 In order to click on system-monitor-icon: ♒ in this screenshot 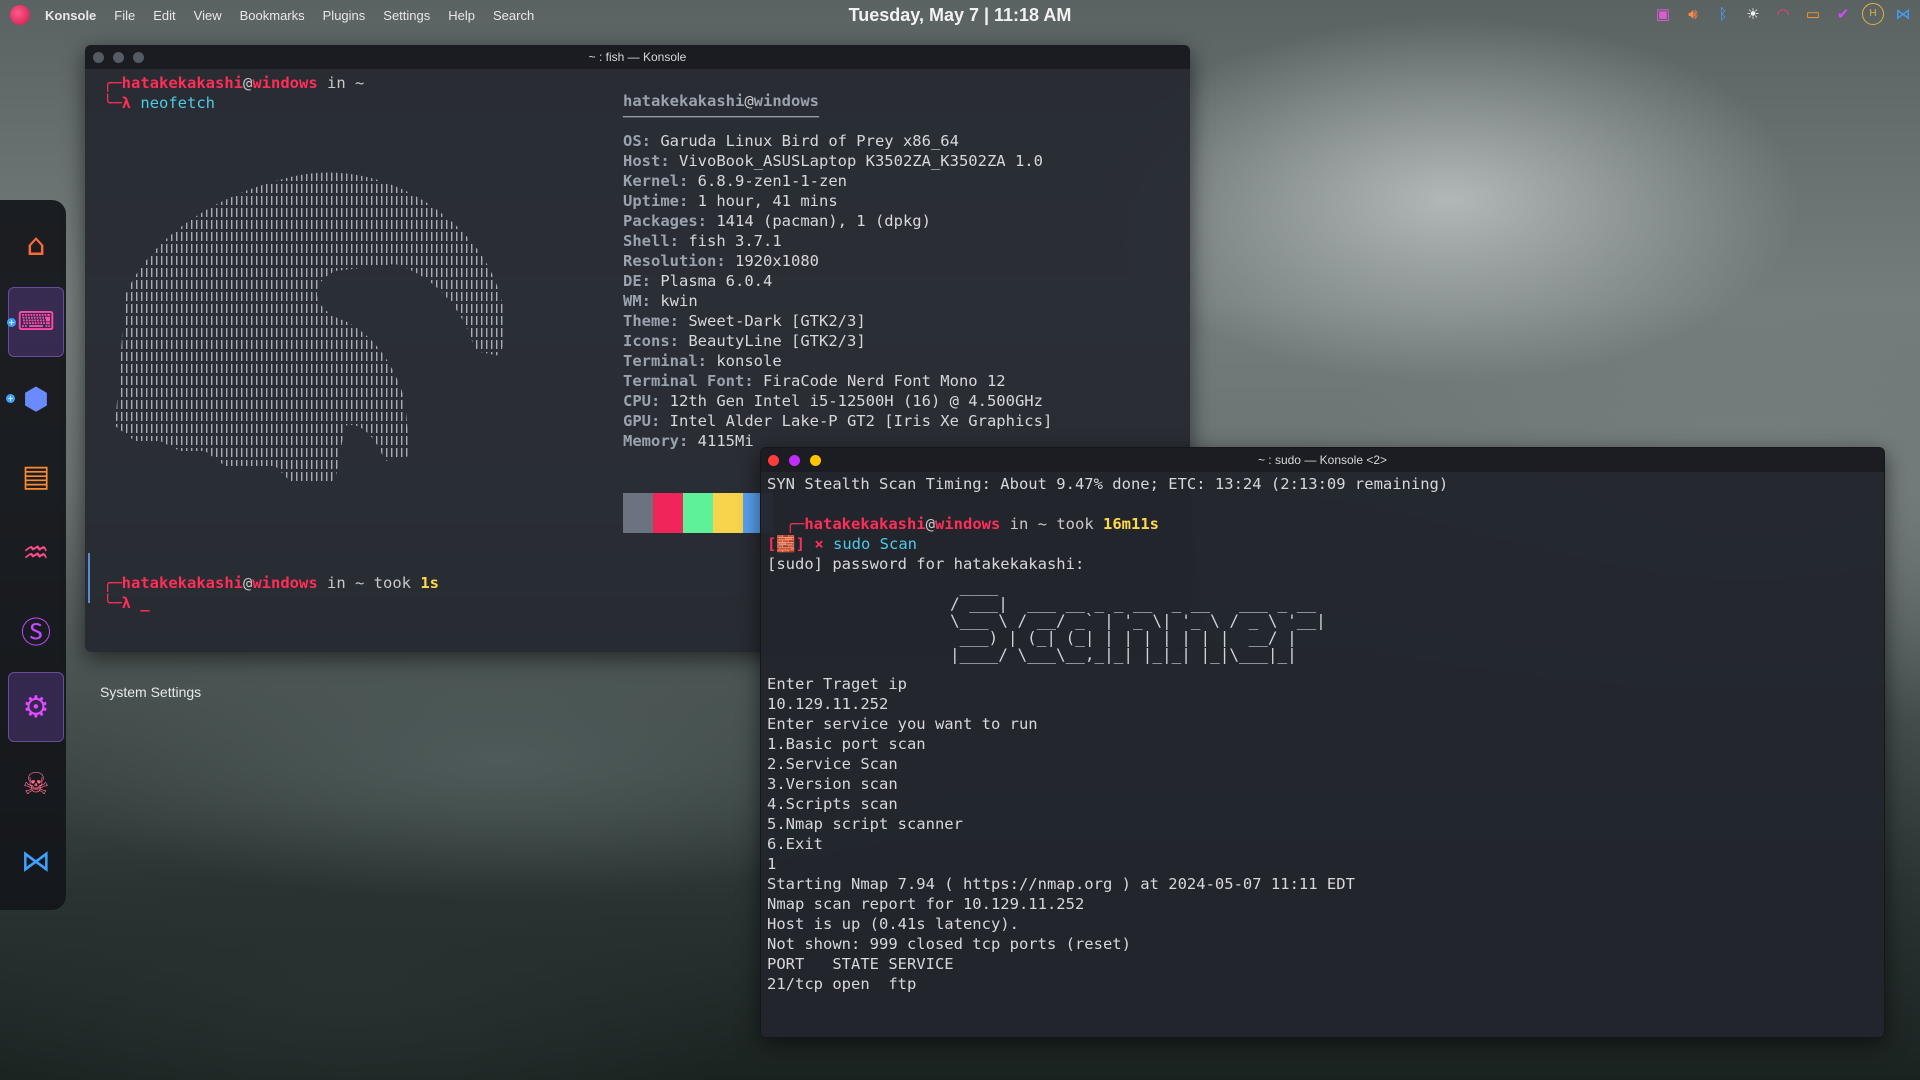, I will do `click(36, 553)`.